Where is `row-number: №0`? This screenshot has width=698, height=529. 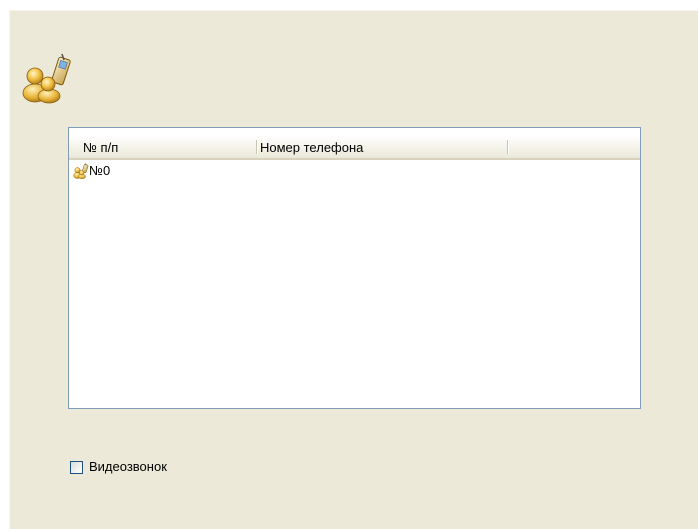 row-number: №0 is located at coordinates (100, 170).